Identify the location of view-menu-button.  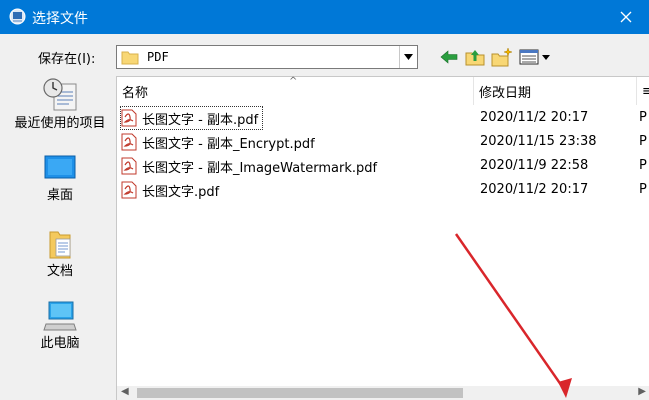
(535, 57).